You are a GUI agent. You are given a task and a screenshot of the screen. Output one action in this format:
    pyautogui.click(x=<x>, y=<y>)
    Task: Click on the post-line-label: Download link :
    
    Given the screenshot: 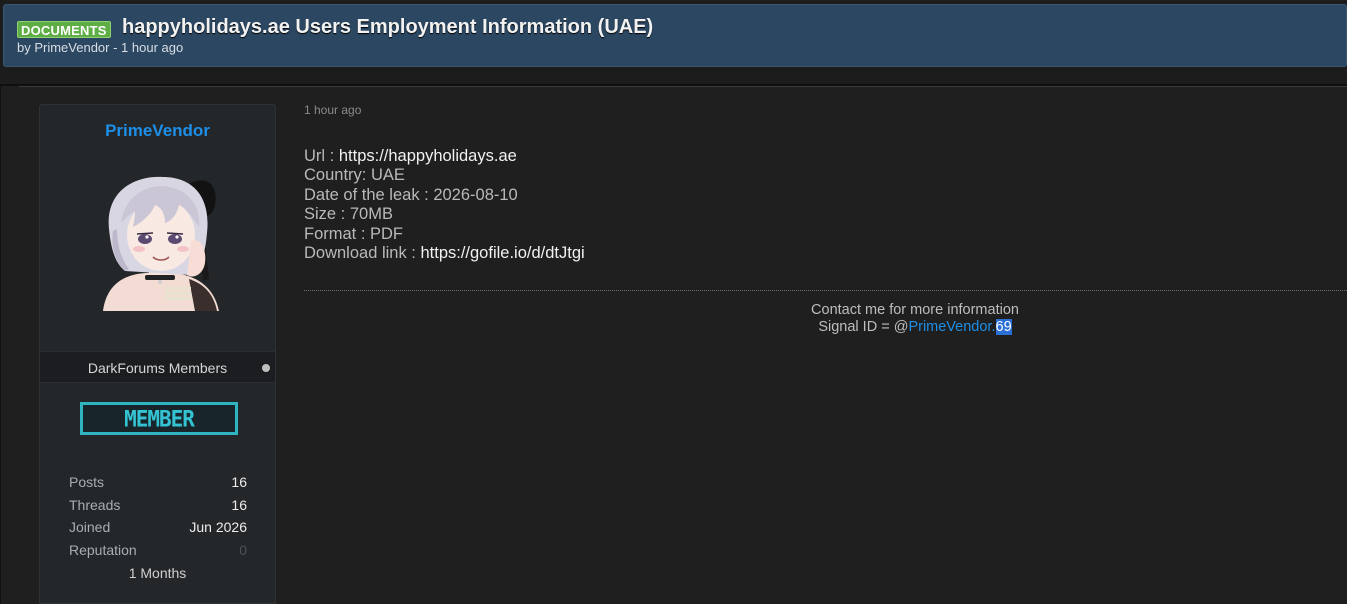 What is the action you would take?
    pyautogui.click(x=362, y=253)
    